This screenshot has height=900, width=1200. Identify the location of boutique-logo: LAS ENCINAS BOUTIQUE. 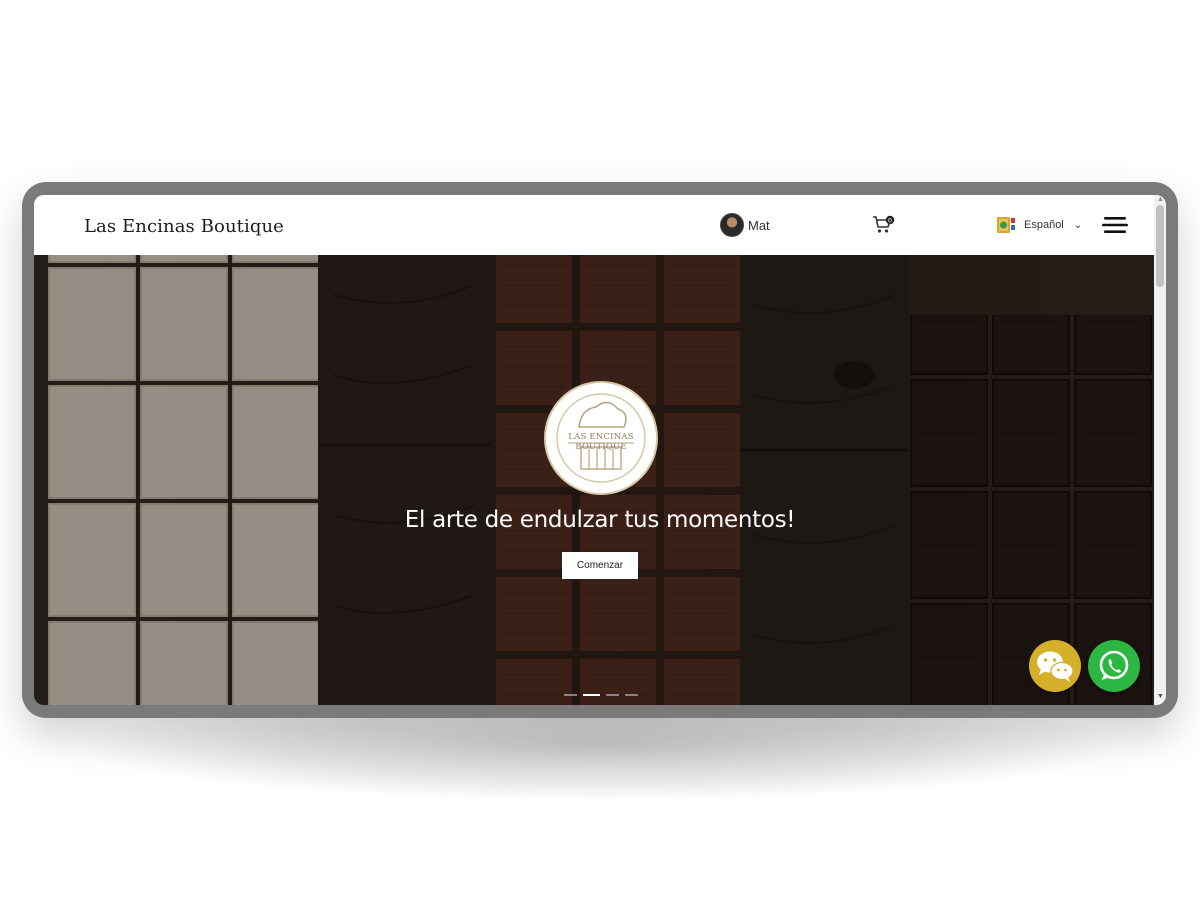
(601, 438).